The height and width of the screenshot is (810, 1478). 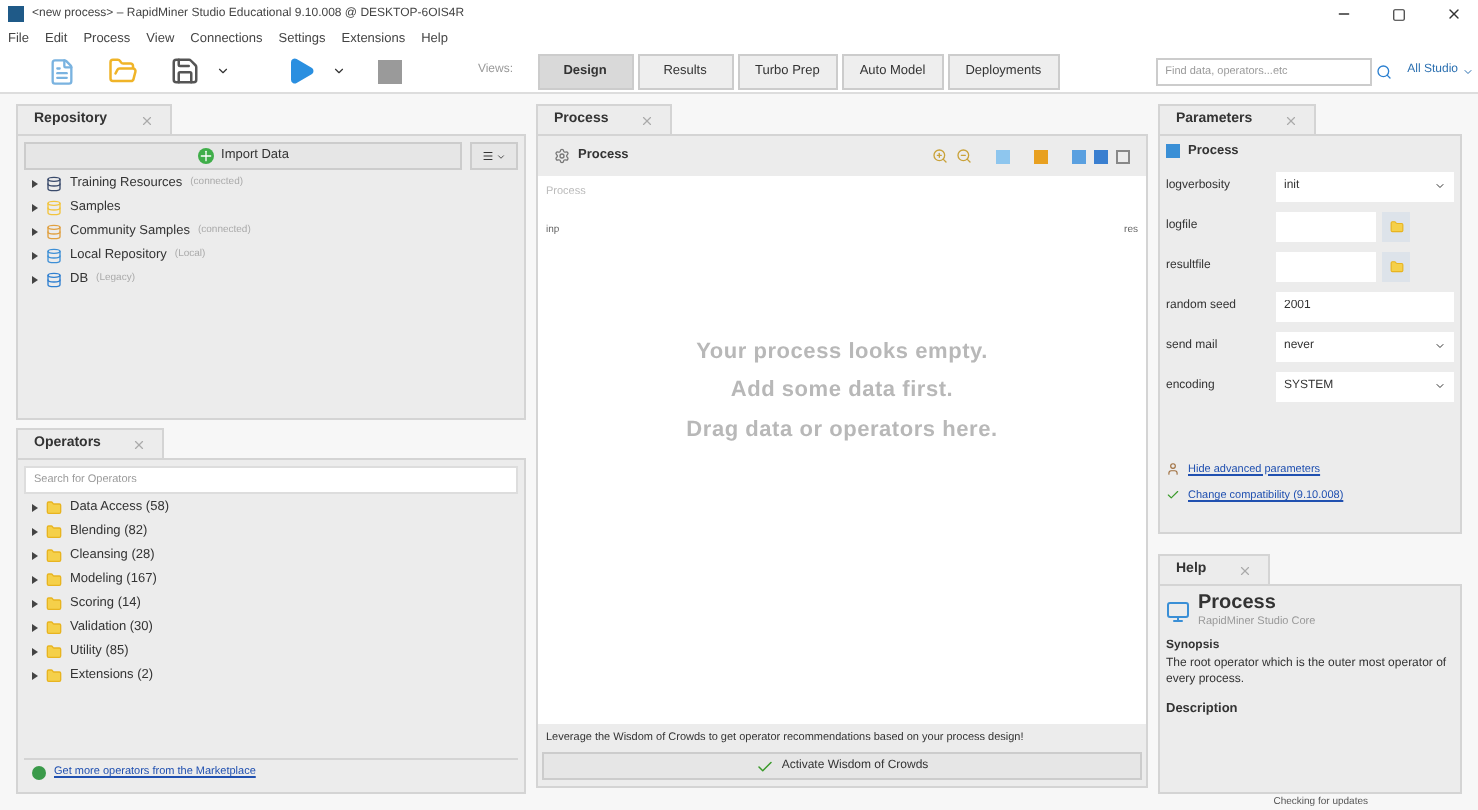 I want to click on empty-hint: Drag data or operators here., so click(x=842, y=430).